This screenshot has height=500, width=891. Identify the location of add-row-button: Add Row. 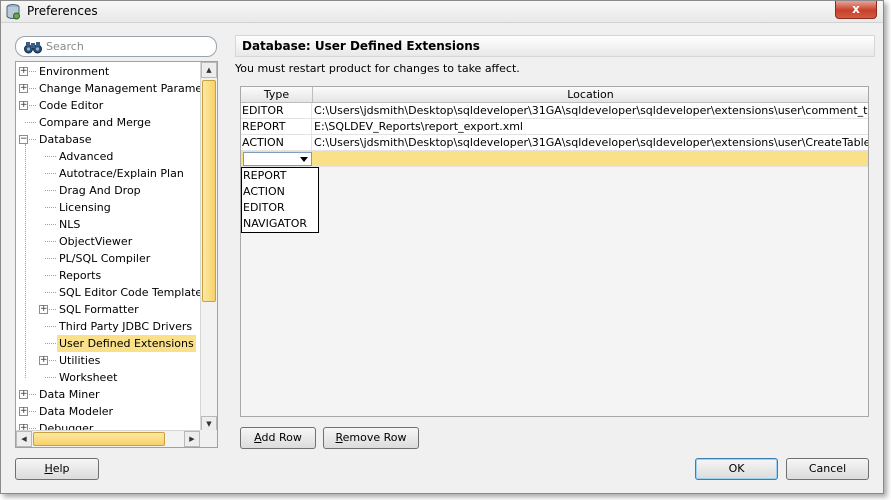
(278, 438).